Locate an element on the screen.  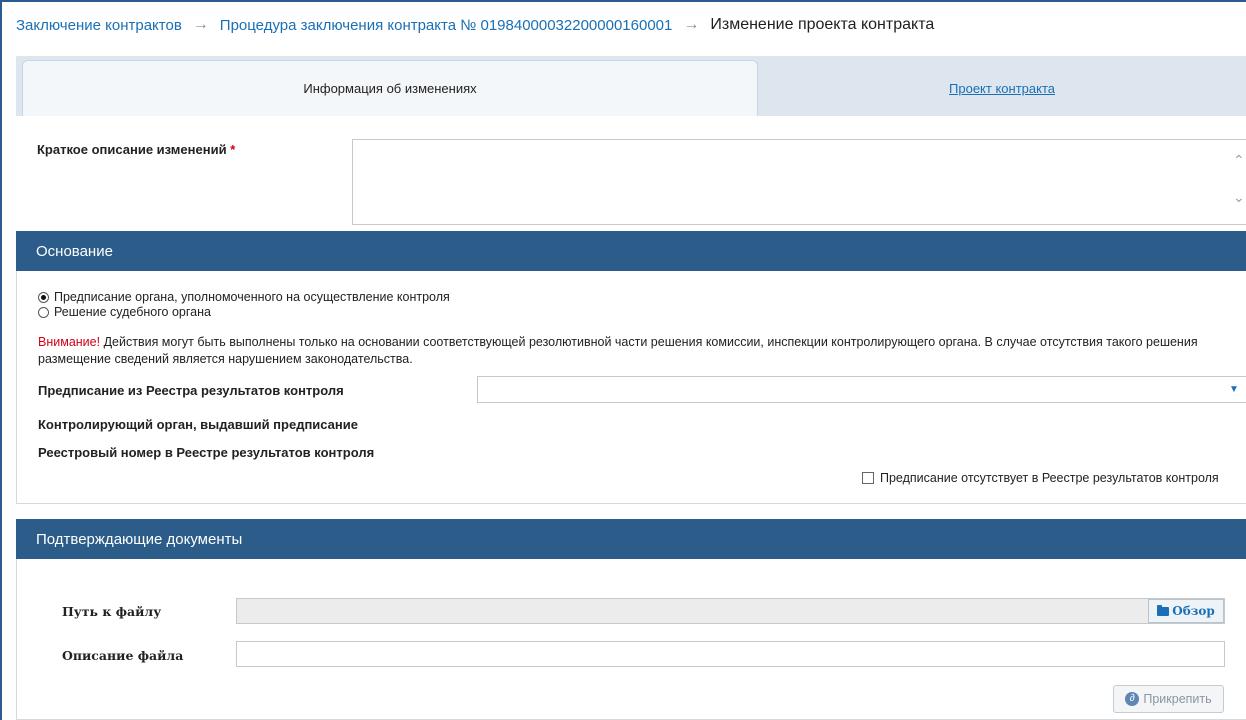
page-title: Изменение проекта контракта is located at coordinates (822, 24).